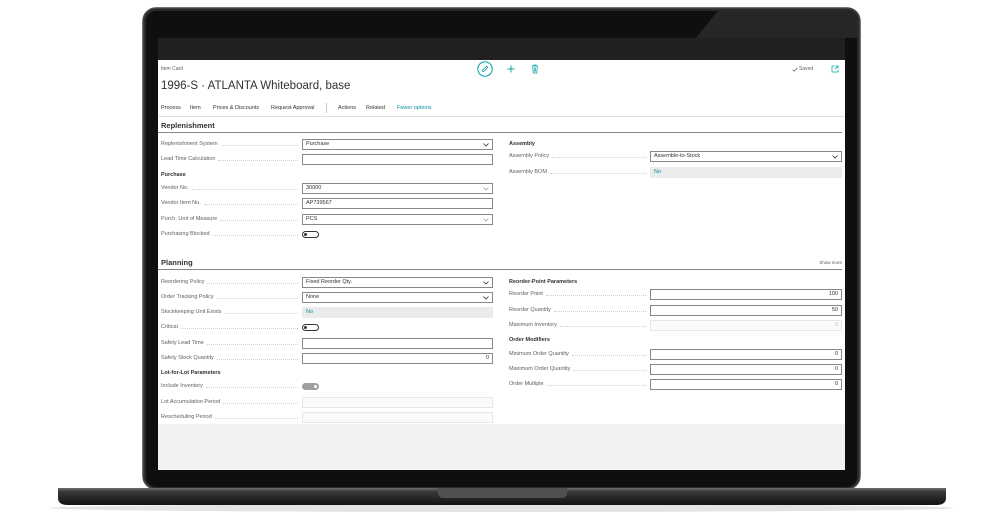 The width and height of the screenshot is (1004, 531). I want to click on action-fewer-options: Fewer options, so click(414, 108).